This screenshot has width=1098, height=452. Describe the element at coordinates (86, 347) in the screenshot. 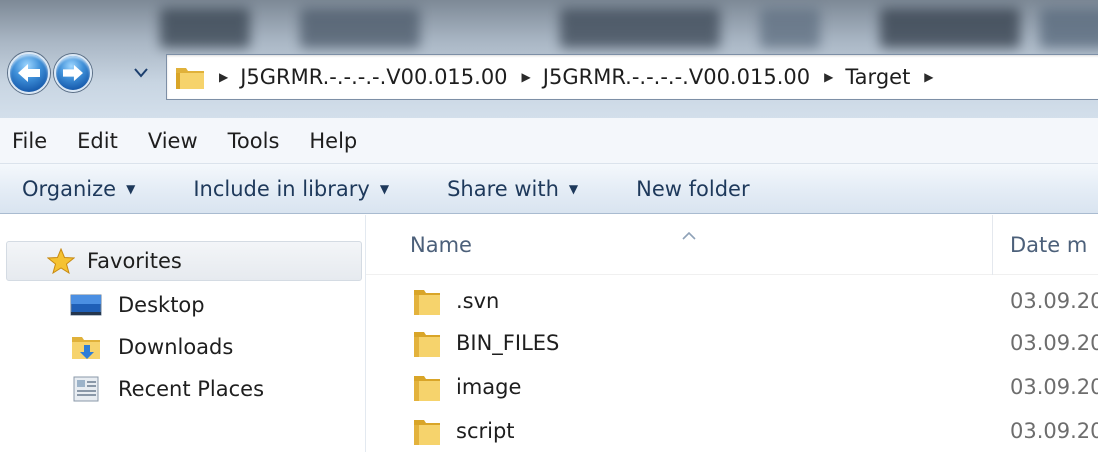

I see `downloads-folder-icon` at that location.